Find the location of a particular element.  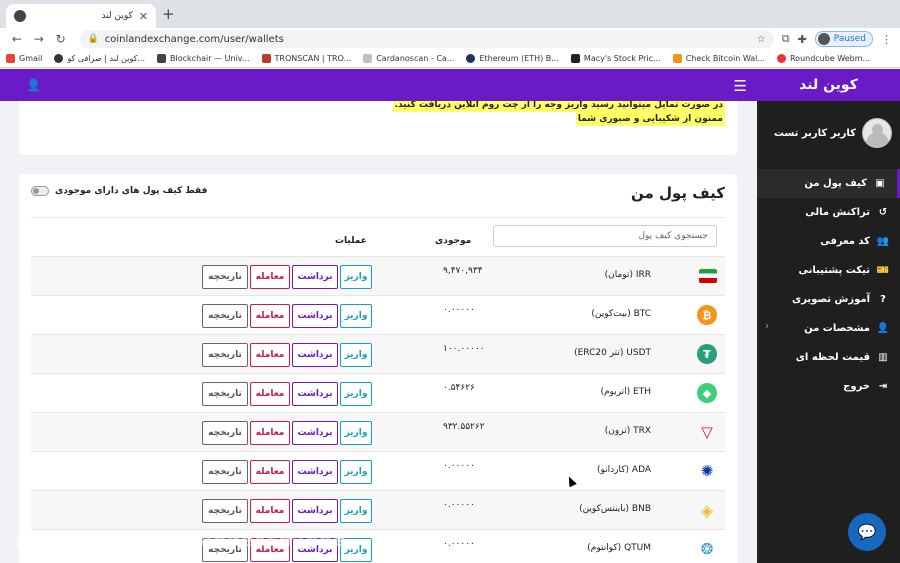

tether-icon: ₮ is located at coordinates (707, 354).